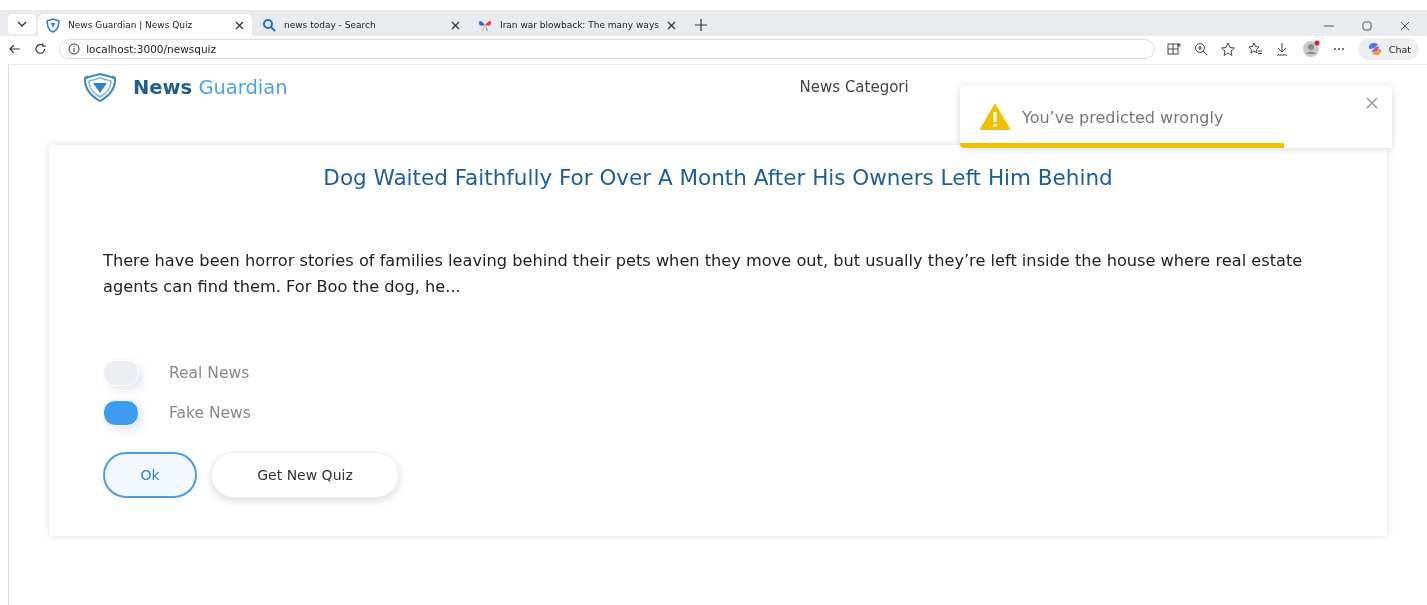 Image resolution: width=1427 pixels, height=605 pixels. I want to click on chat-button: Chat, so click(1388, 49).